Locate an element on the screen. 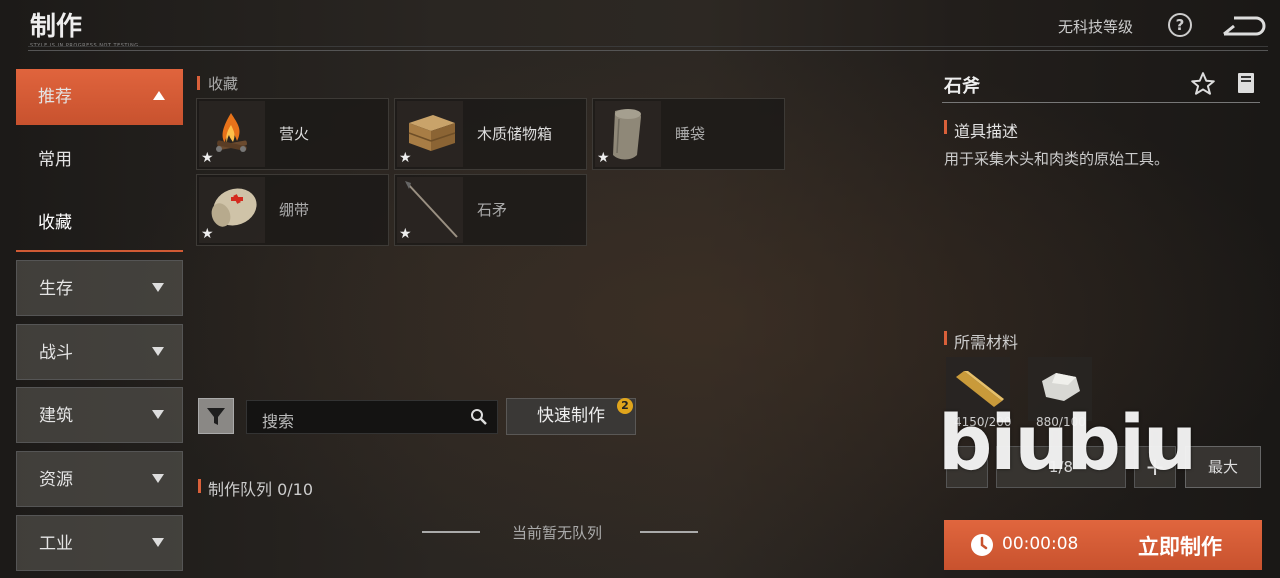  queue-label: 制作队列 0/10 is located at coordinates (261, 489).